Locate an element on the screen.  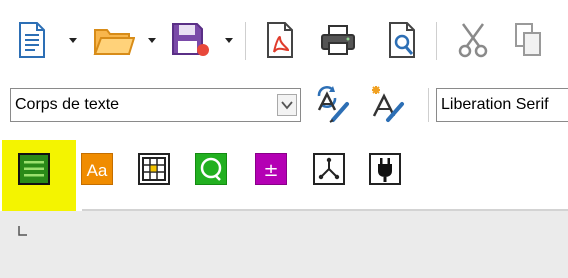
open-dropdown is located at coordinates (152, 40).